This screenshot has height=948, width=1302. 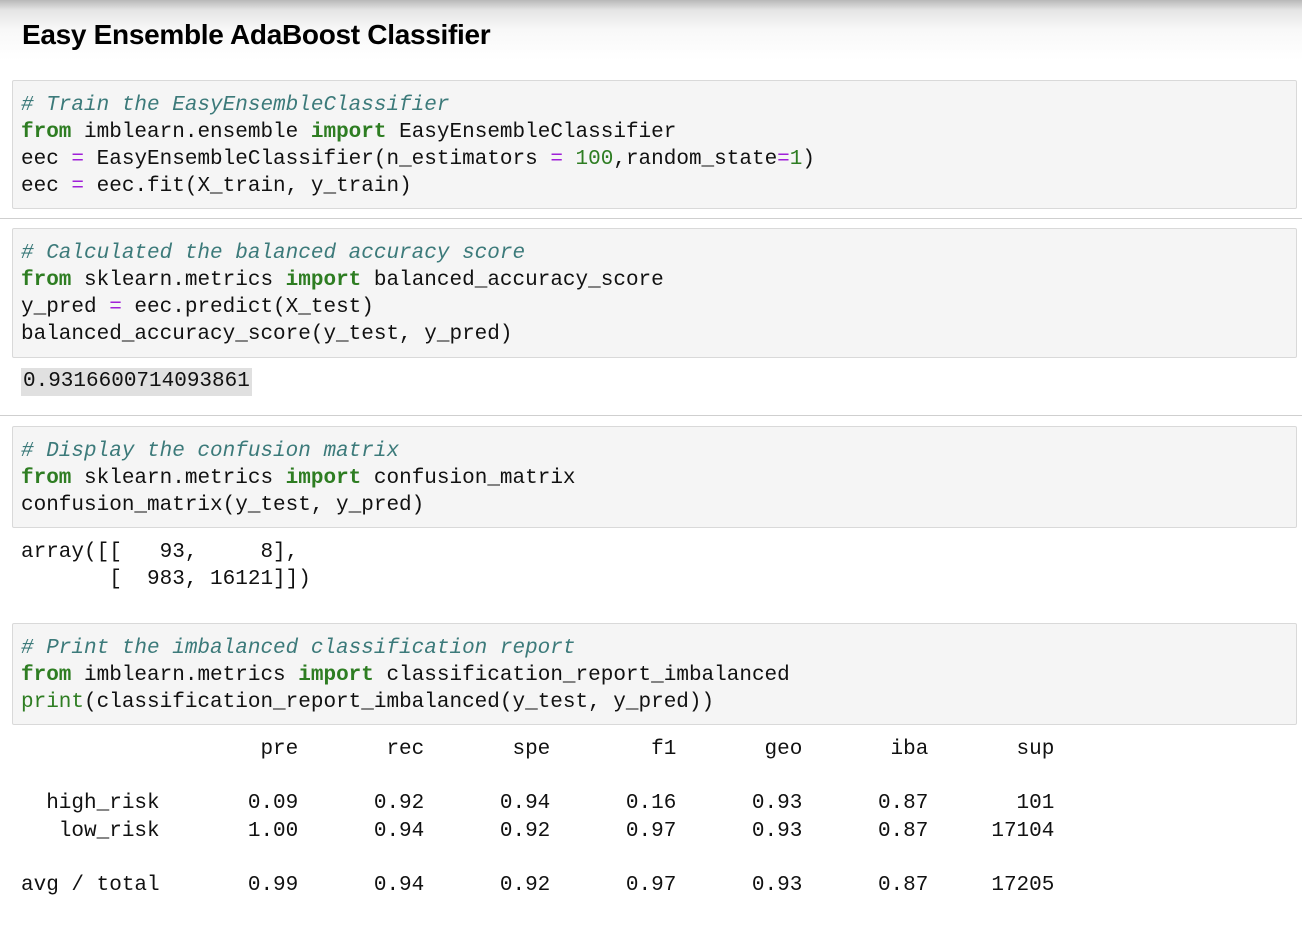 I want to click on code-text: ,random_state, so click(x=695, y=159).